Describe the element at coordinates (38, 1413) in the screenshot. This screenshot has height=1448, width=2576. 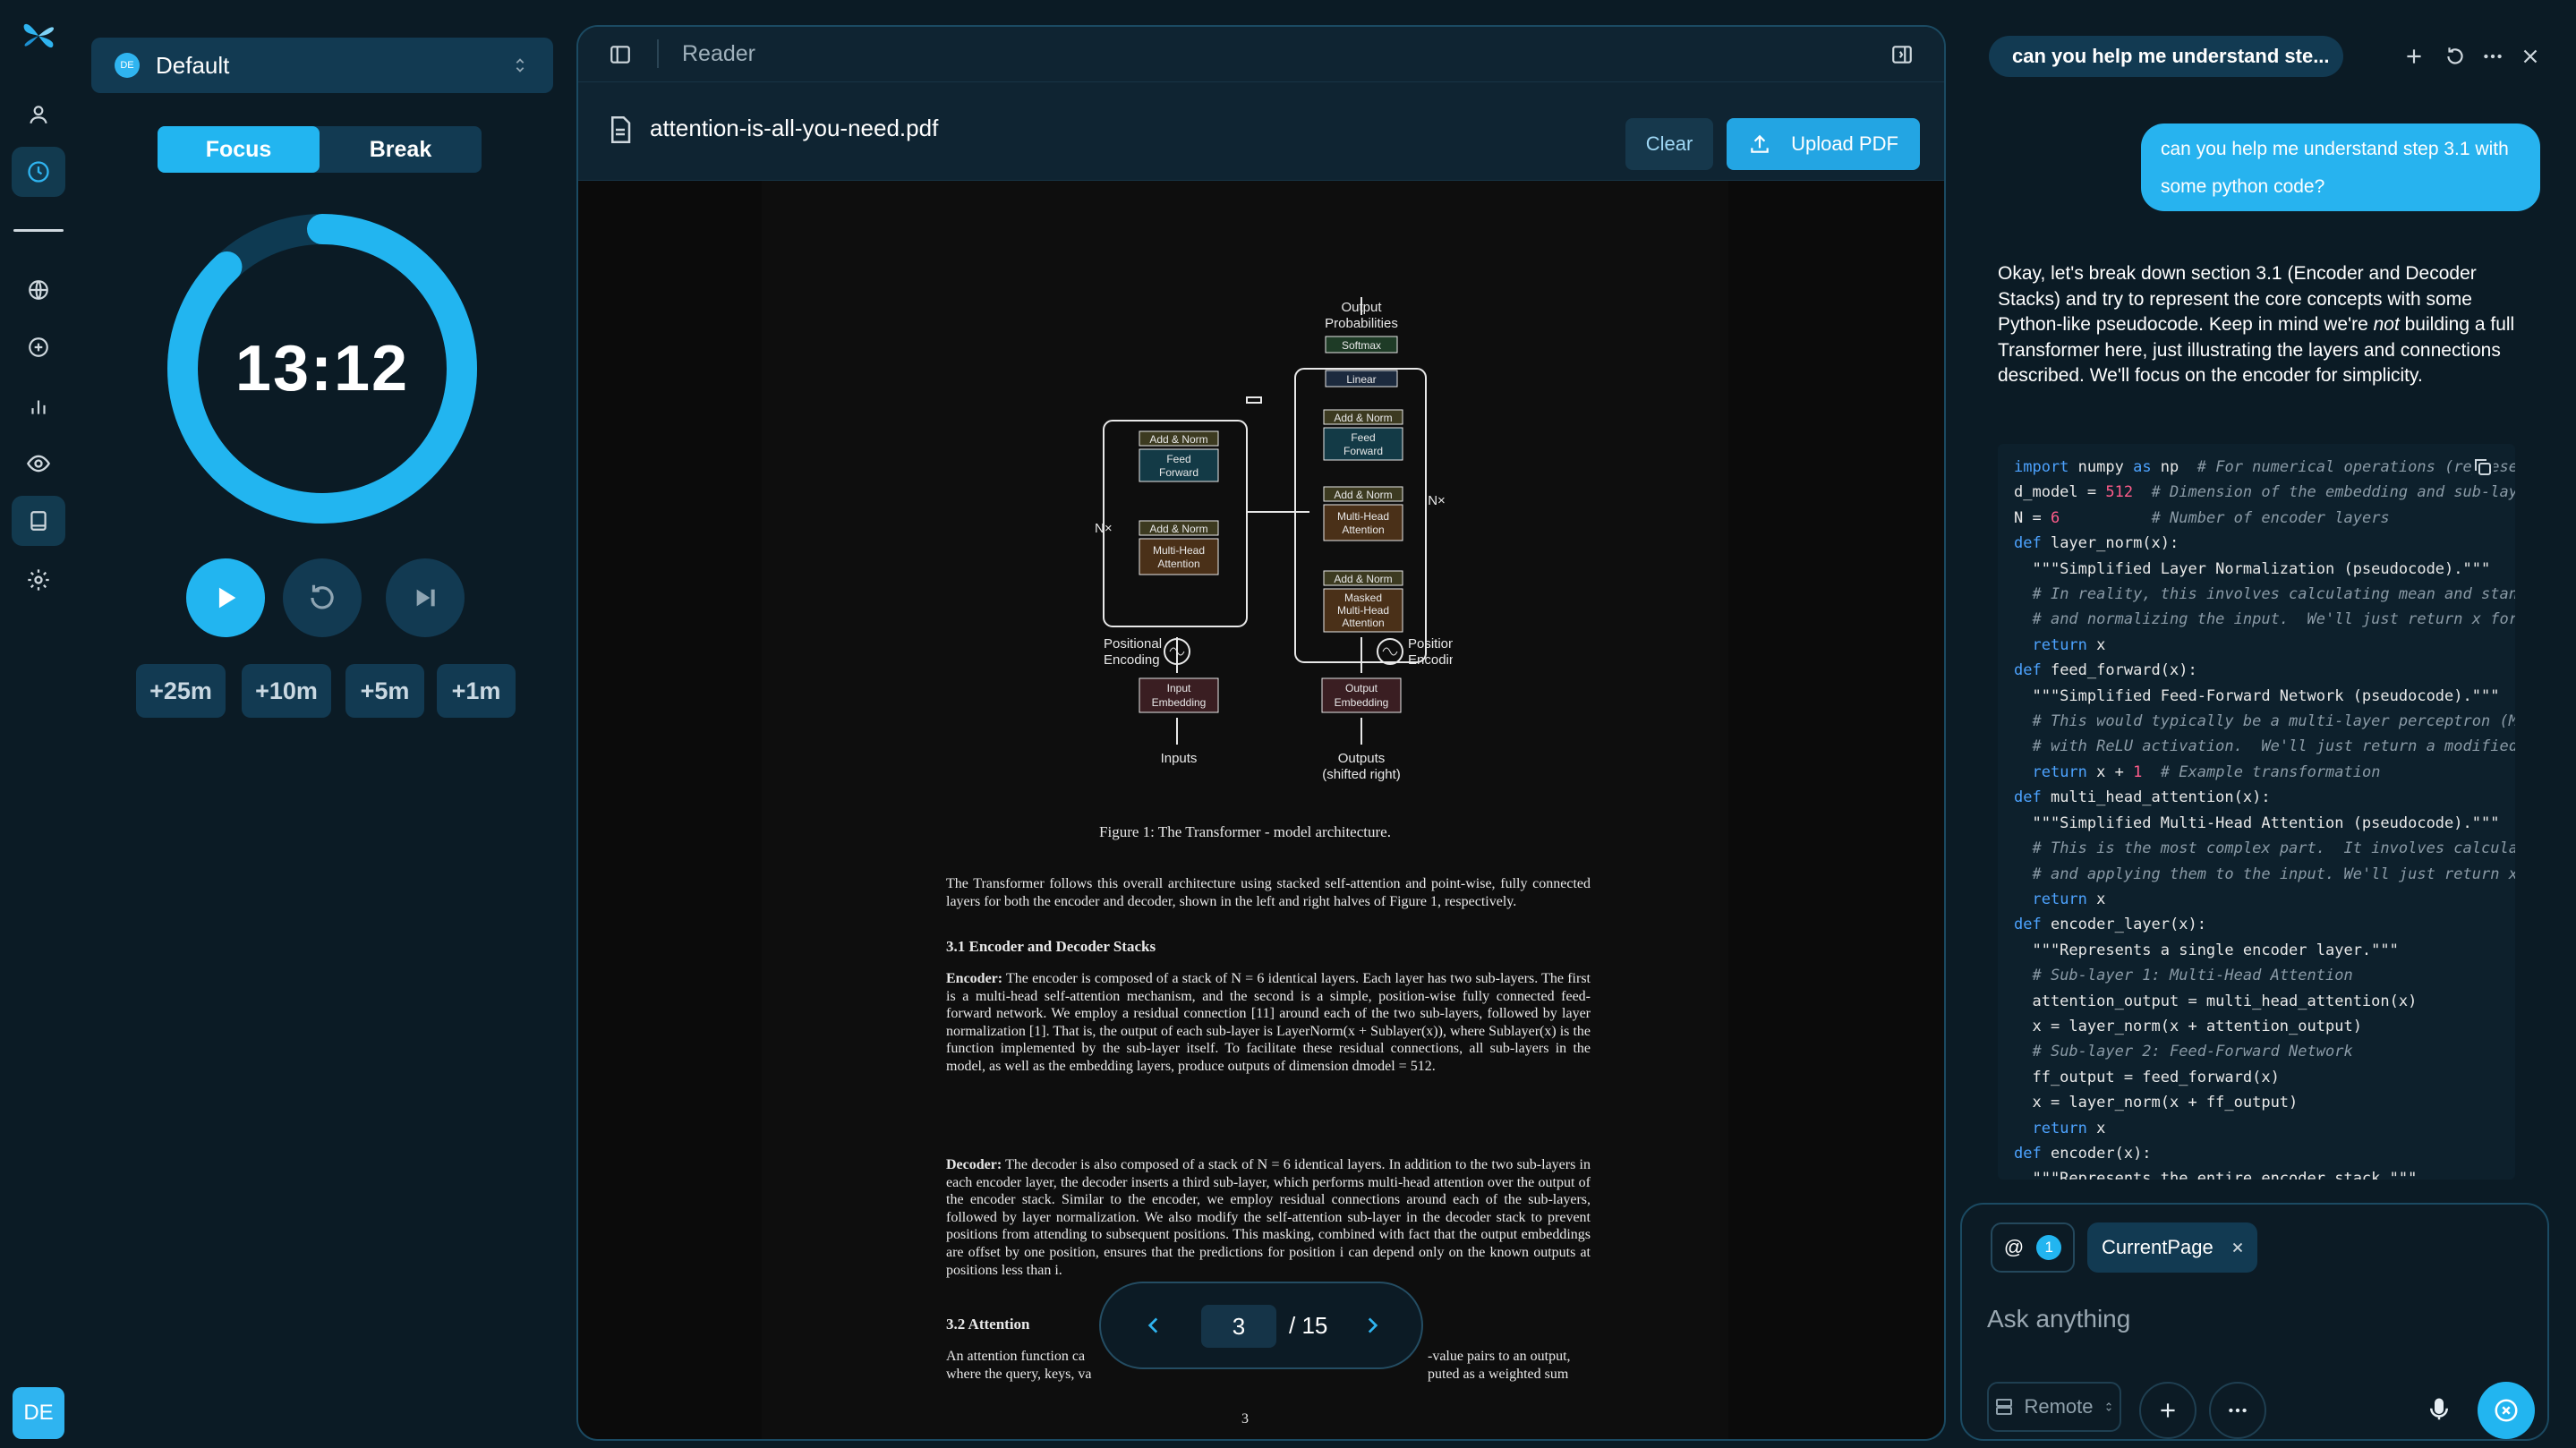
I see `user-avatar: DE` at that location.